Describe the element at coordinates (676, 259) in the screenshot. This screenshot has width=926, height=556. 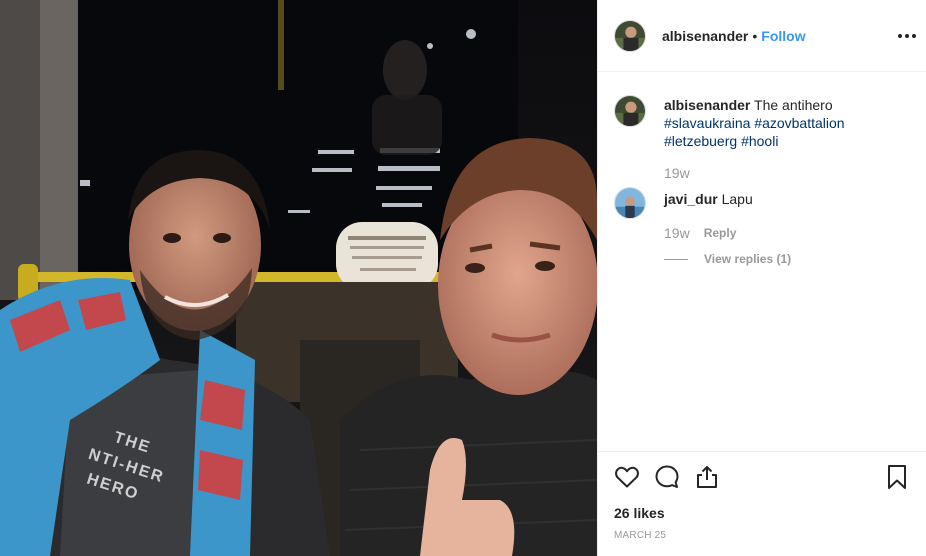
I see `view-replies-line` at that location.